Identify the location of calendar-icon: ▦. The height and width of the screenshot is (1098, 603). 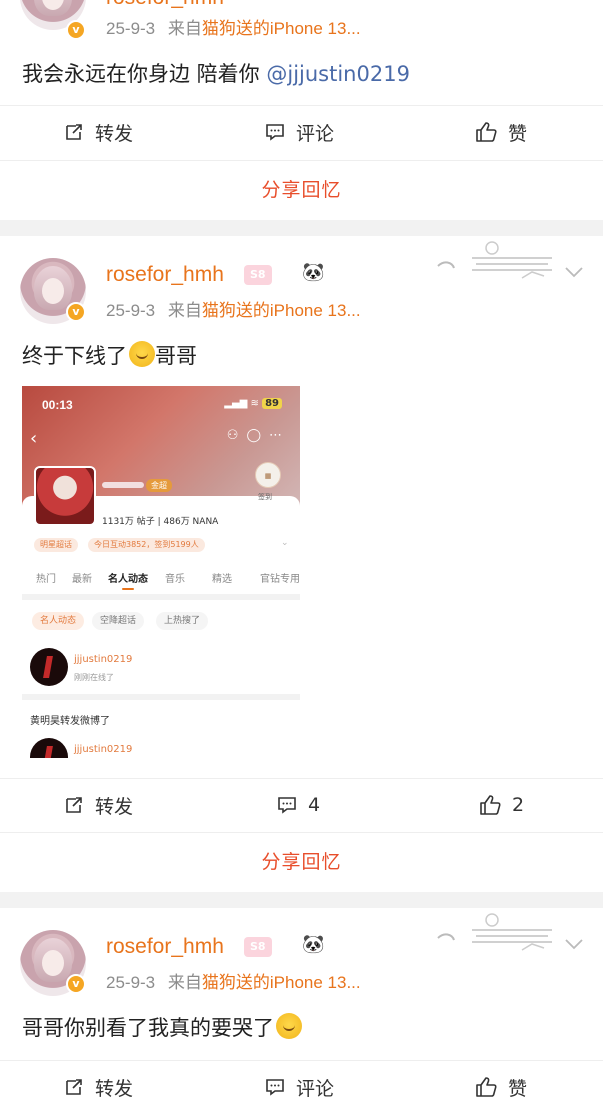
(268, 475).